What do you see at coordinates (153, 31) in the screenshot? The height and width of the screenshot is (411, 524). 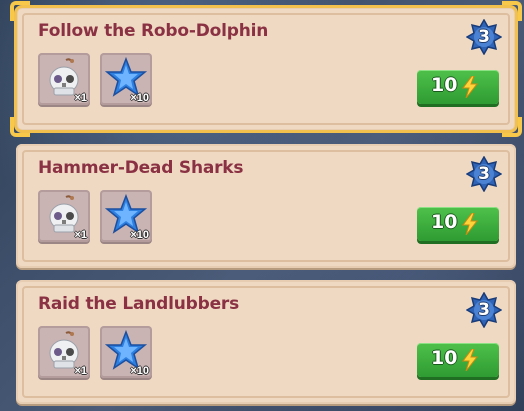 I see `mission-title: Follow the Robo-Dolphin` at bounding box center [153, 31].